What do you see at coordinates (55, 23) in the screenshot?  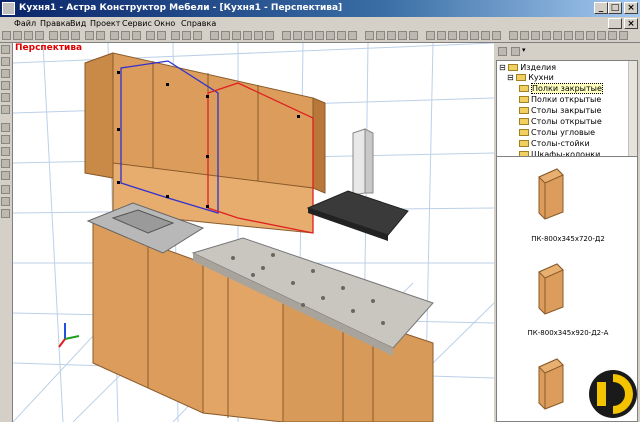 I see `menu-edit: Правка` at bounding box center [55, 23].